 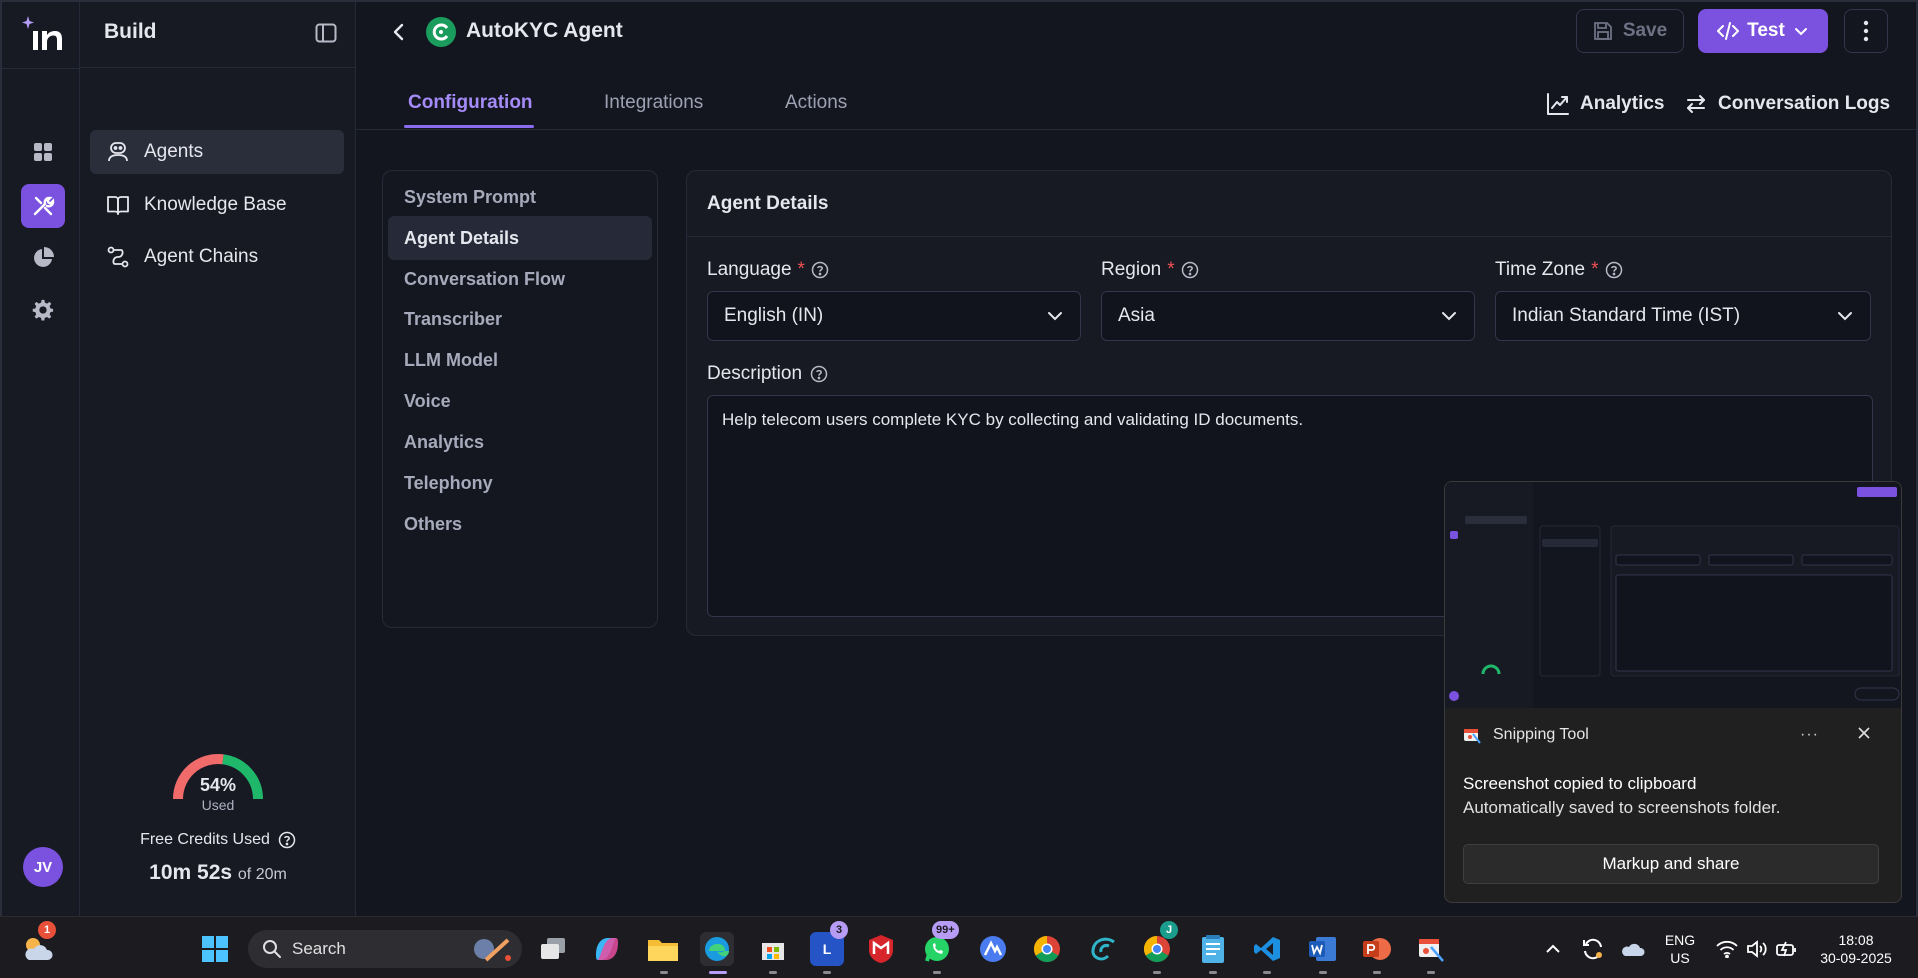 I want to click on markup-and-share-button: Markup and share, so click(x=1671, y=864).